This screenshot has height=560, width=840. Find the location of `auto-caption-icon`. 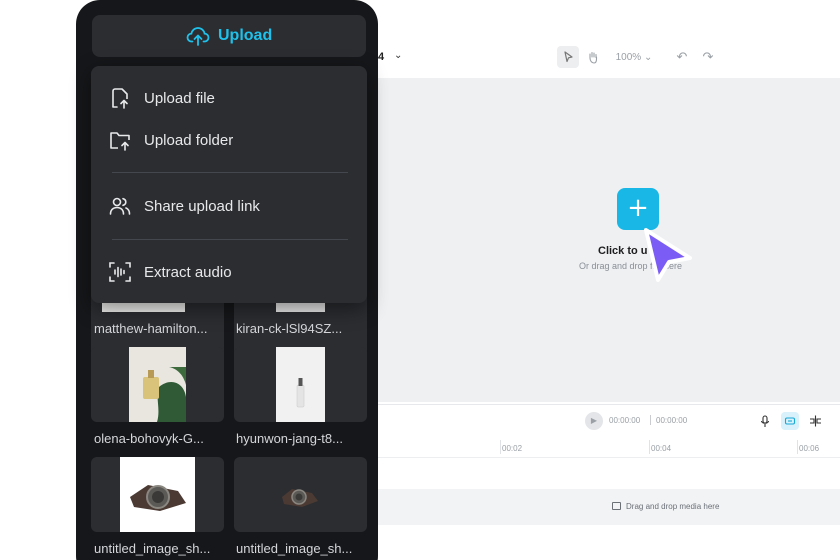

auto-caption-icon is located at coordinates (790, 421).